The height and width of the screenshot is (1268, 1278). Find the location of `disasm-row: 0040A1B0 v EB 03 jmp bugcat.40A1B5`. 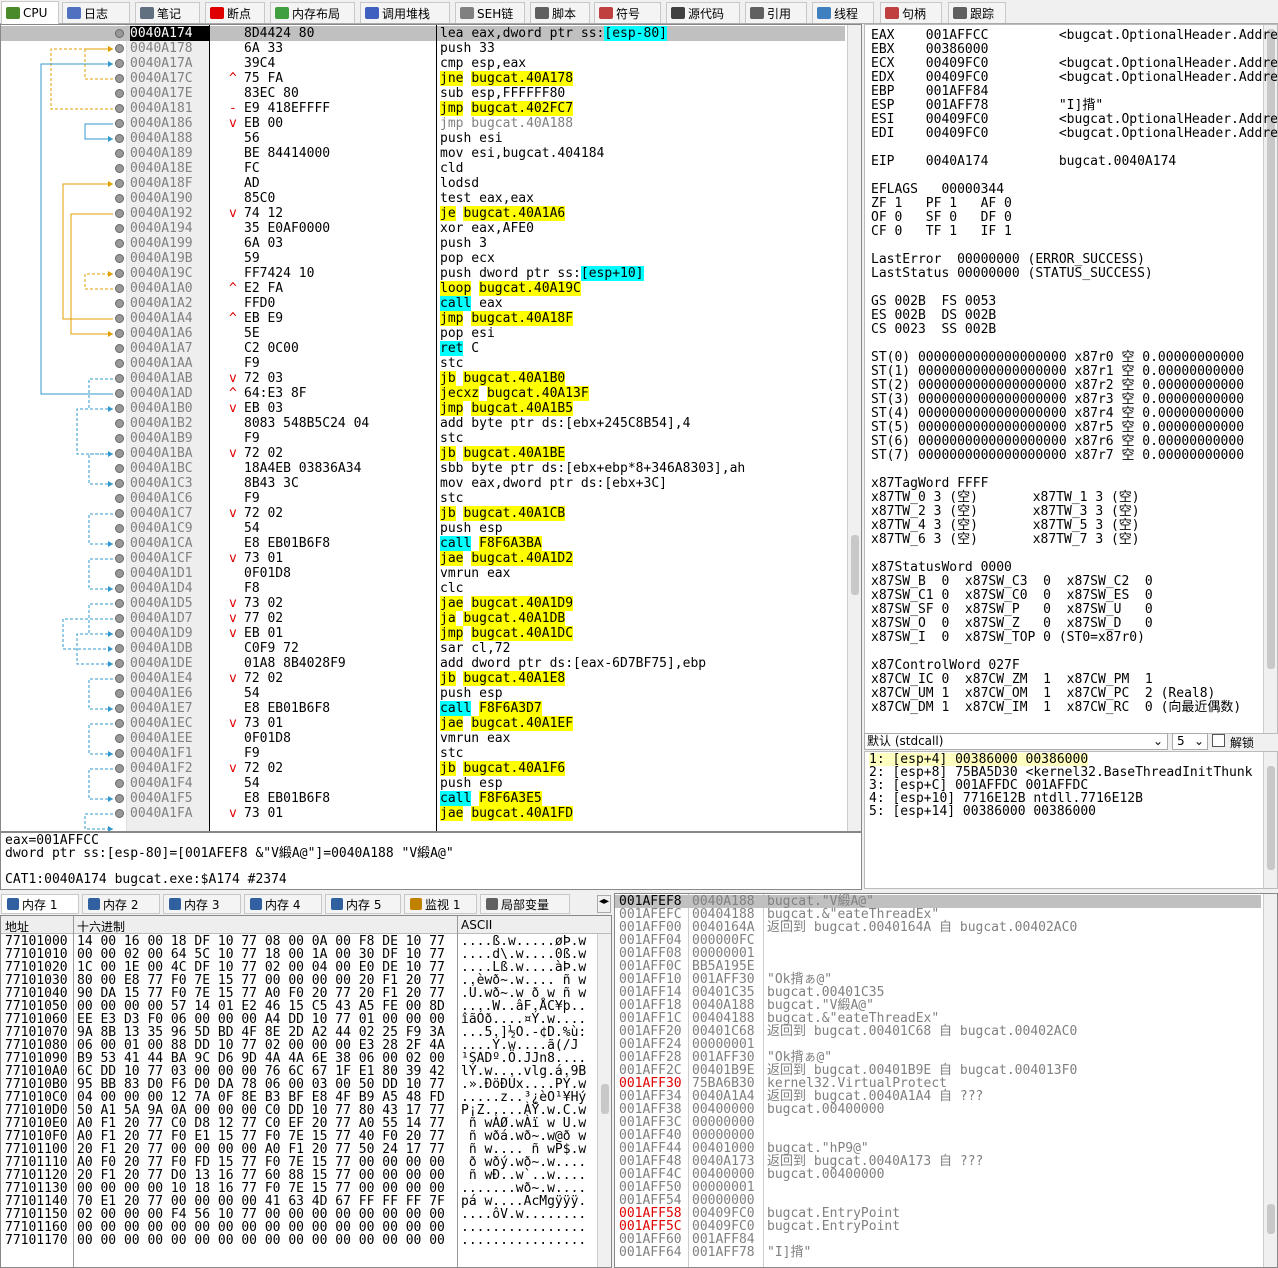

disasm-row: 0040A1B0 v EB 03 jmp bugcat.40A1B5 is located at coordinates (423, 408).